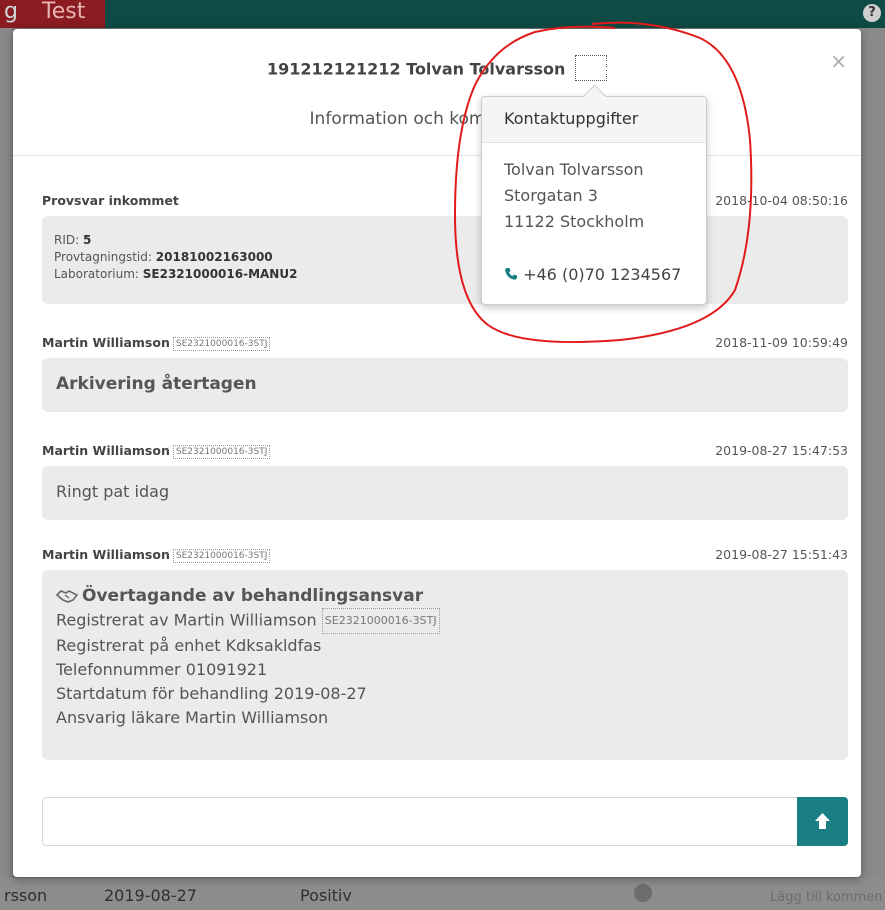  I want to click on message-time: 2018-10-04 08:50:16, so click(781, 200).